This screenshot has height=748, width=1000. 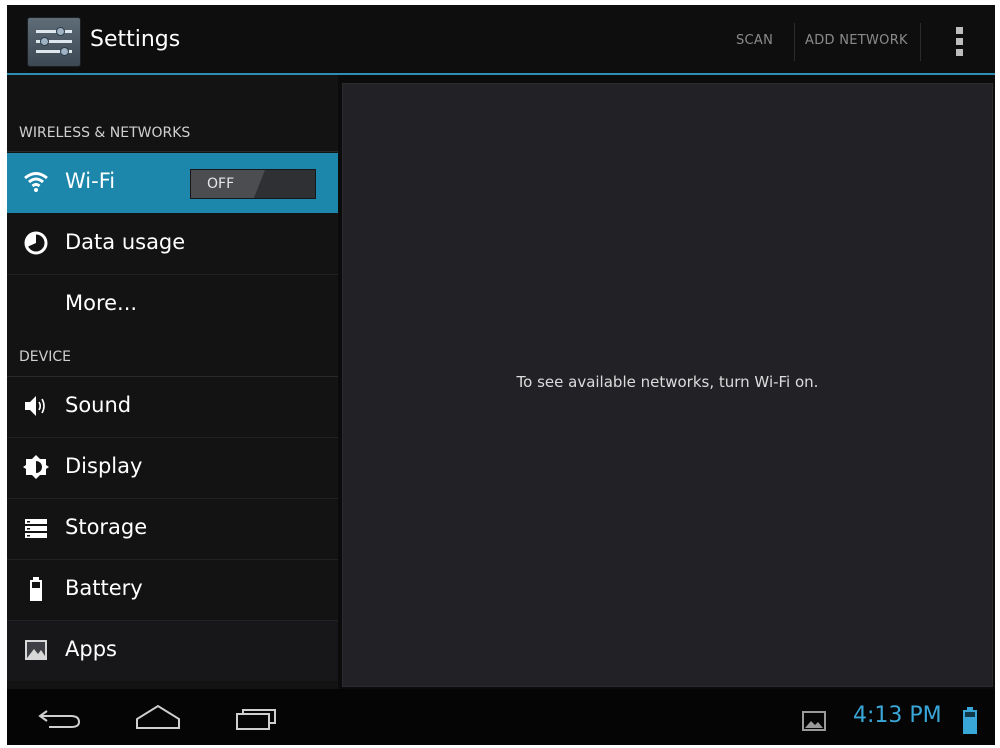 What do you see at coordinates (106, 527) in the screenshot?
I see `settings-item-label: Storage` at bounding box center [106, 527].